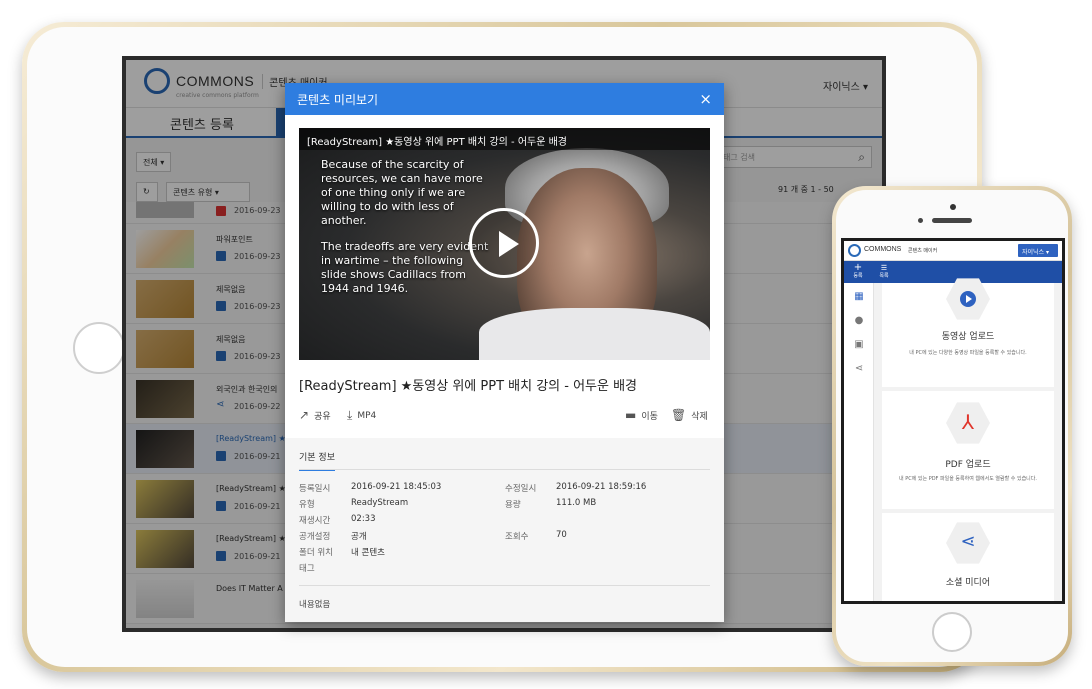  I want to click on modal-header: 콘텐츠 미리보기 ×, so click(504, 99).